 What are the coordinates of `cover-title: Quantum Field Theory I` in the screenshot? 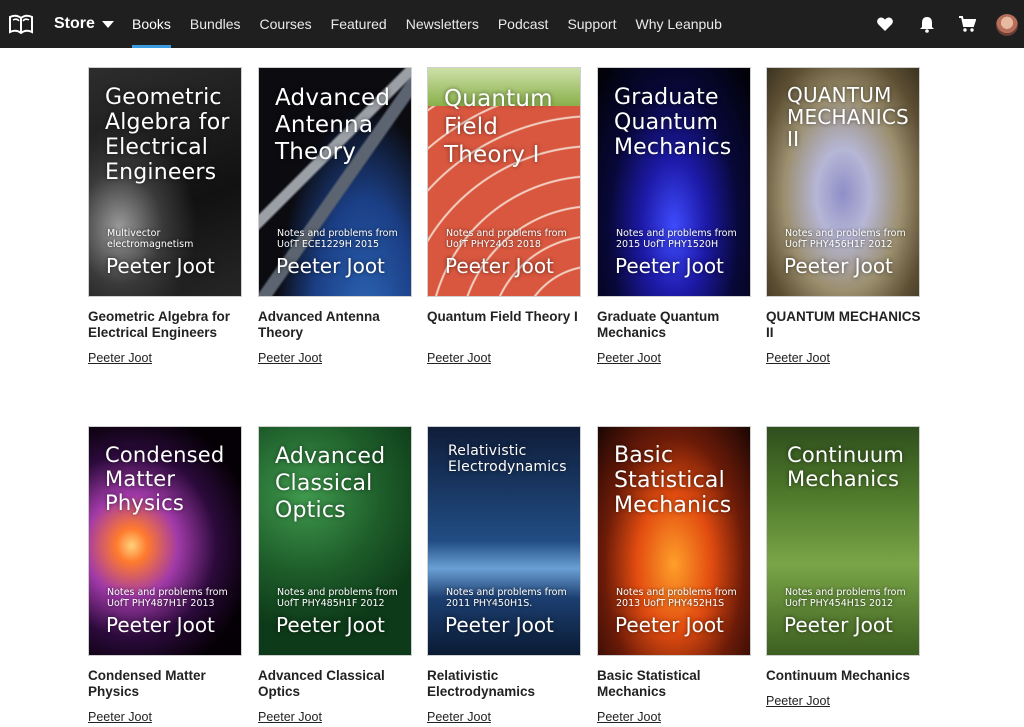 It's located at (498, 127).